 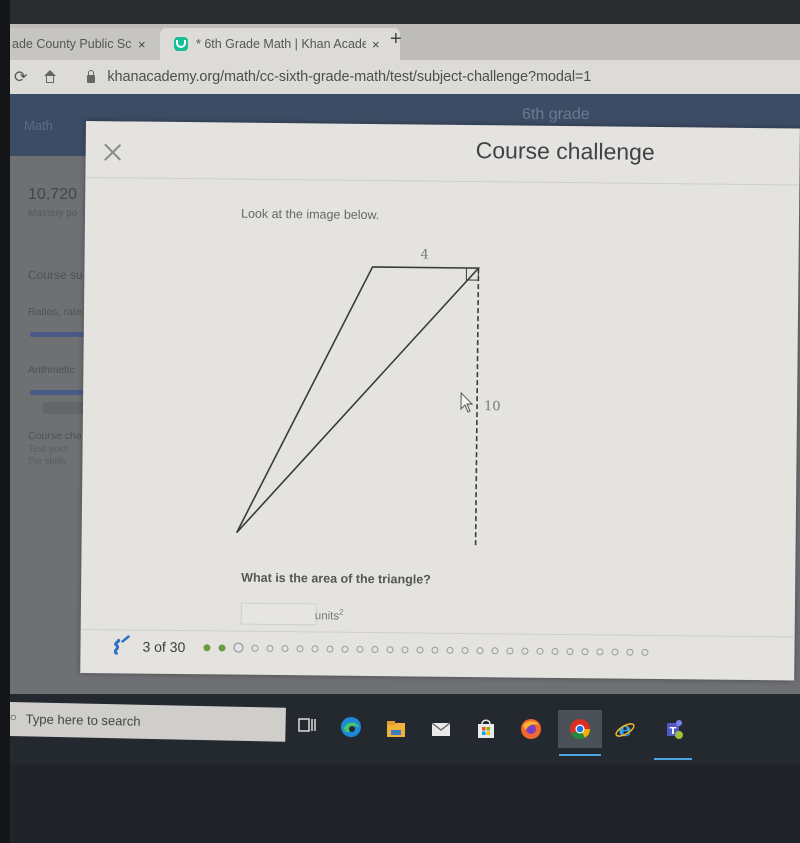 What do you see at coordinates (307, 725) in the screenshot?
I see `task-view-icon` at bounding box center [307, 725].